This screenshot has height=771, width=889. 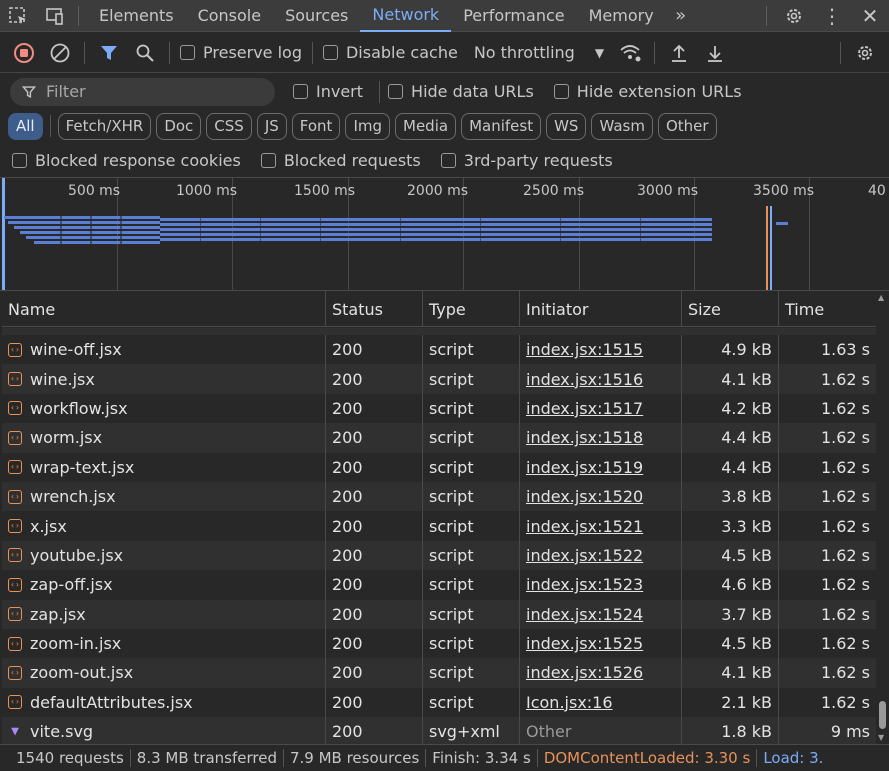 What do you see at coordinates (584, 408) in the screenshot?
I see `initiator-link: index.jsx:1517` at bounding box center [584, 408].